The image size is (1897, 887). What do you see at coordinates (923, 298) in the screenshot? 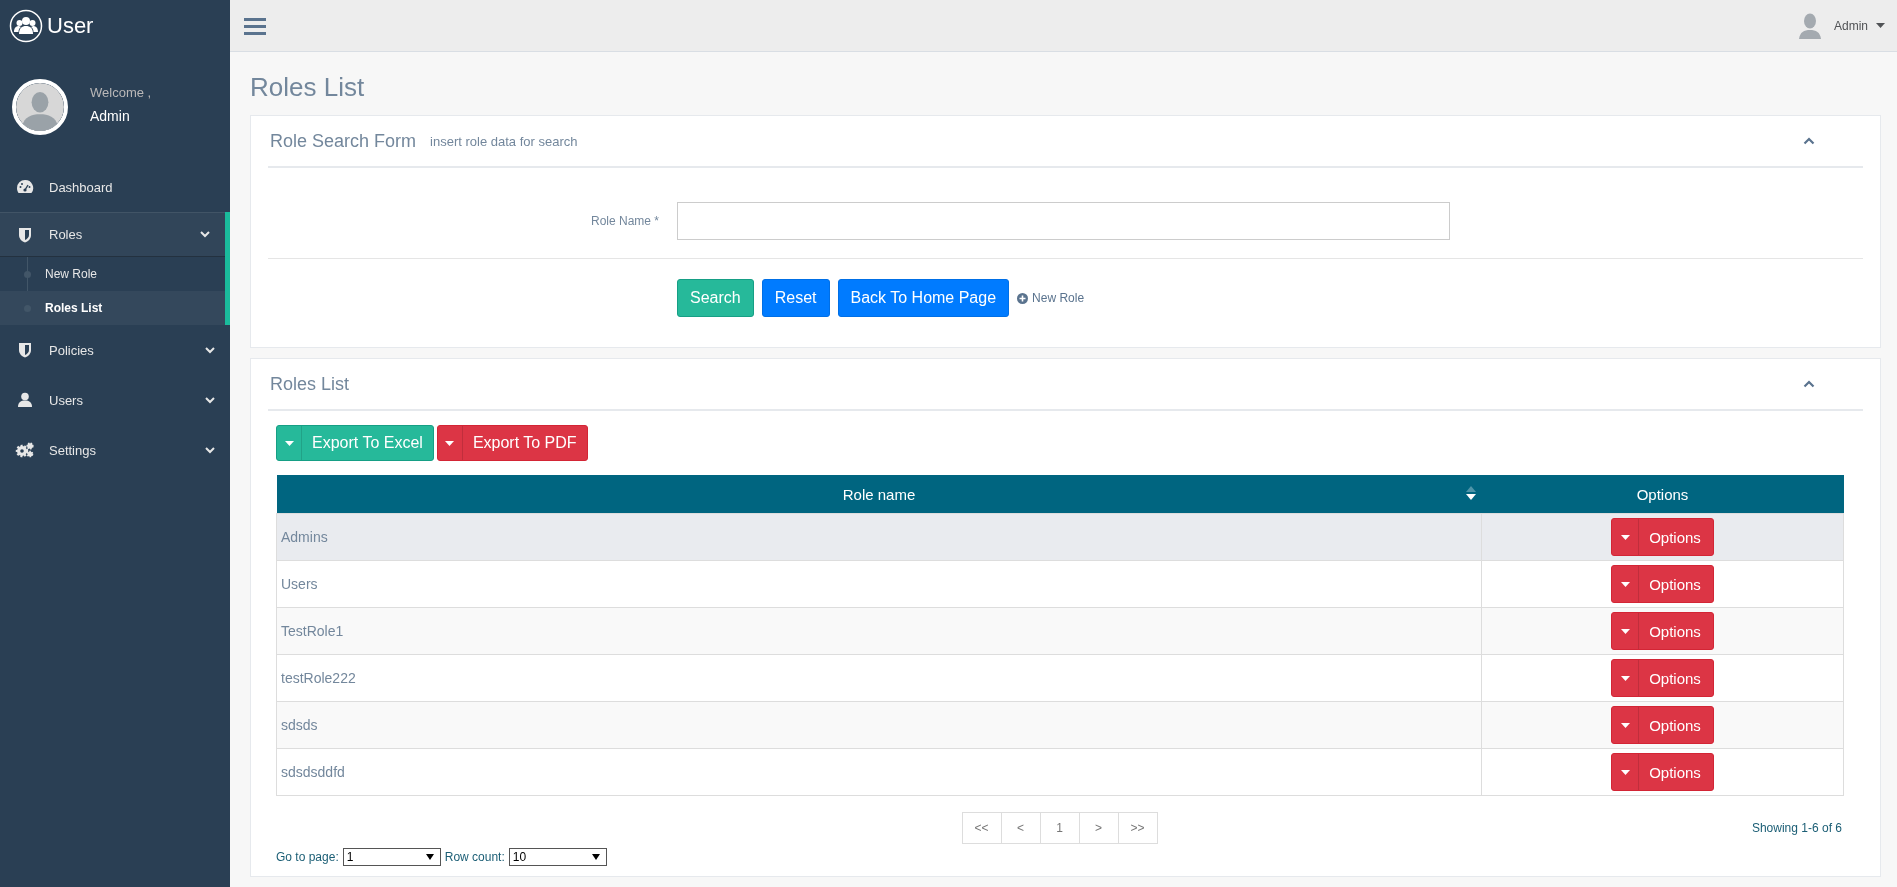
I see `action-button: Back To Home Page` at bounding box center [923, 298].